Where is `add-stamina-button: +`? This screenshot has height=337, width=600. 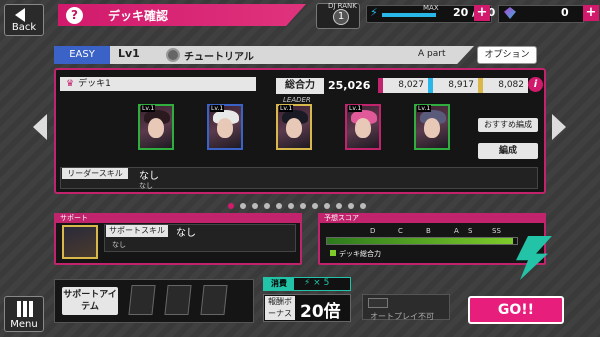 add-stamina-button: + is located at coordinates (482, 13).